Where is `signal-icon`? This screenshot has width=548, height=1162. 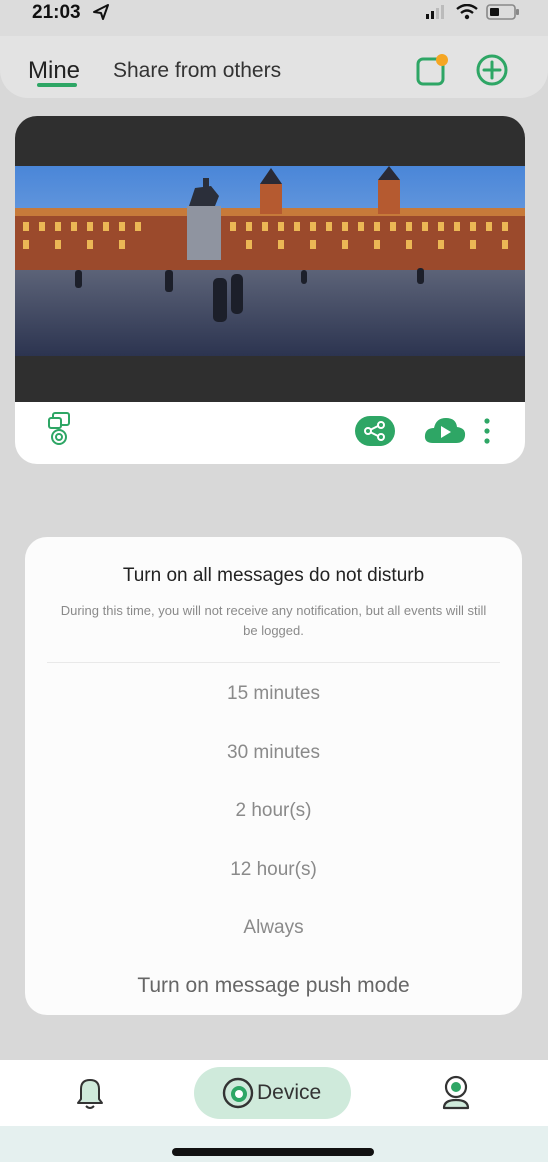
signal-icon is located at coordinates (435, 12).